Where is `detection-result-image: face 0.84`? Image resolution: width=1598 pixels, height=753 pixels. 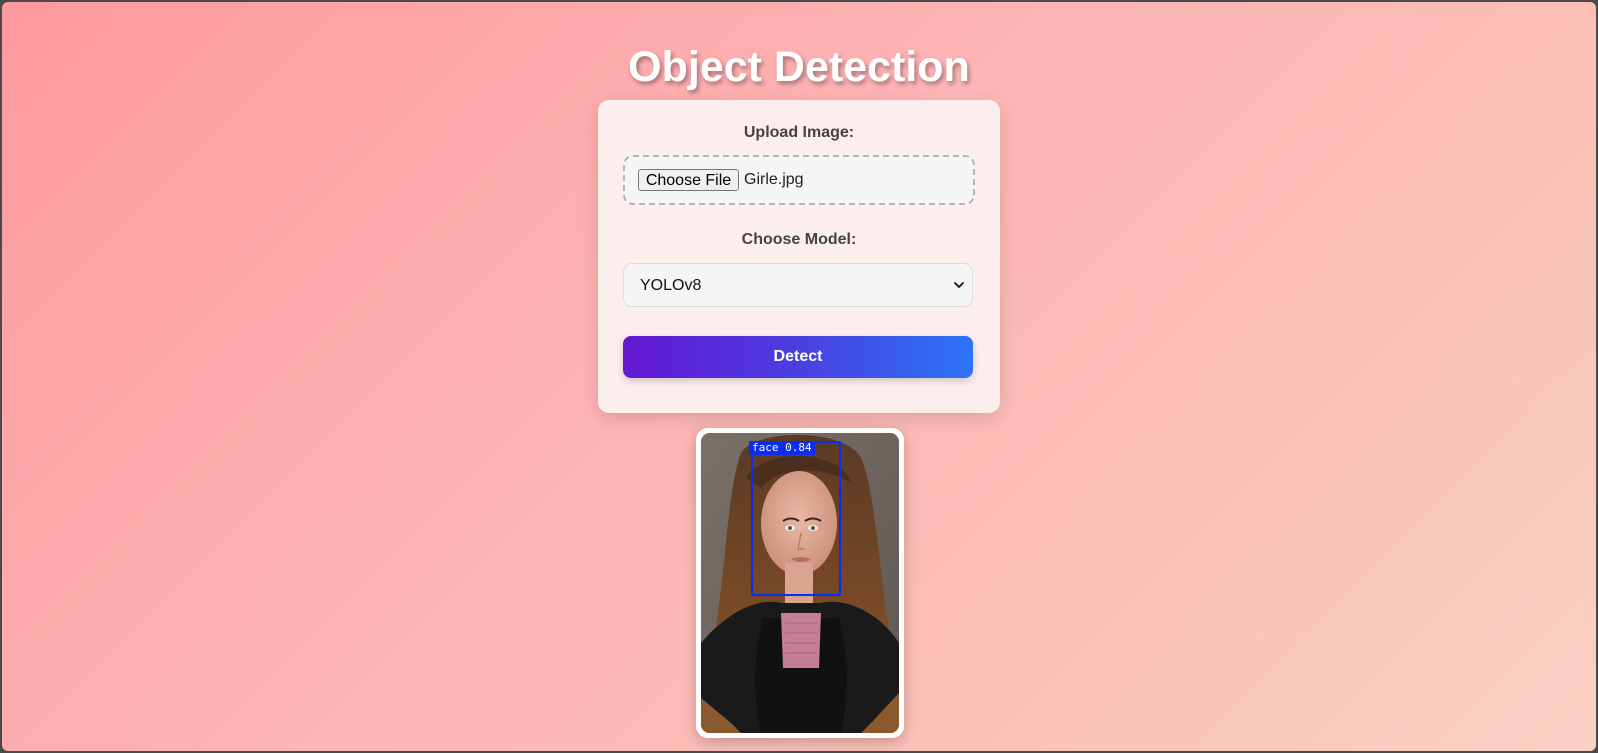
detection-result-image: face 0.84 is located at coordinates (800, 583).